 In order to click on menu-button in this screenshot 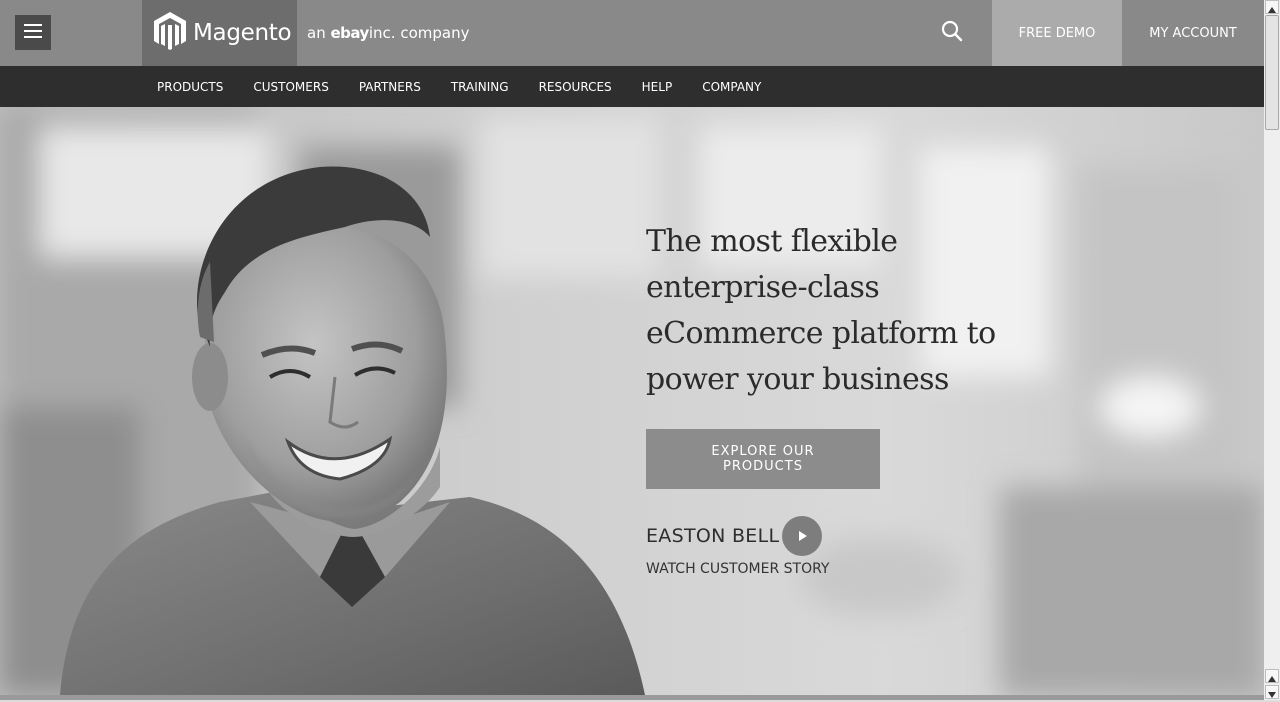, I will do `click(33, 32)`.